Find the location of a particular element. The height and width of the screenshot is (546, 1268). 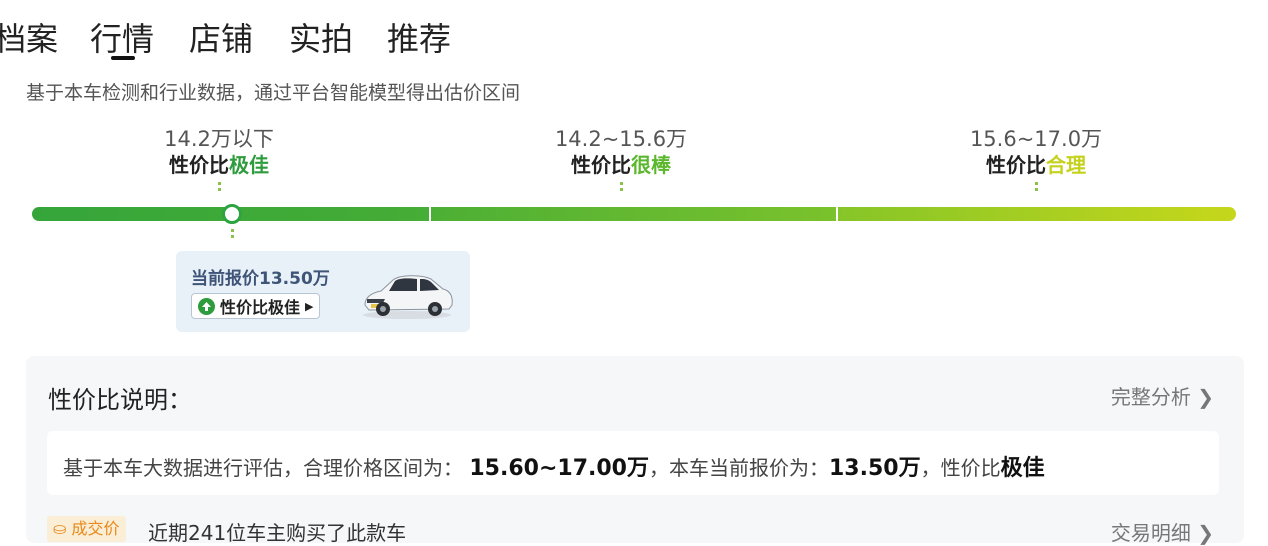

full-analysis-link: 完整分析 ❯ is located at coordinates (1162, 395).